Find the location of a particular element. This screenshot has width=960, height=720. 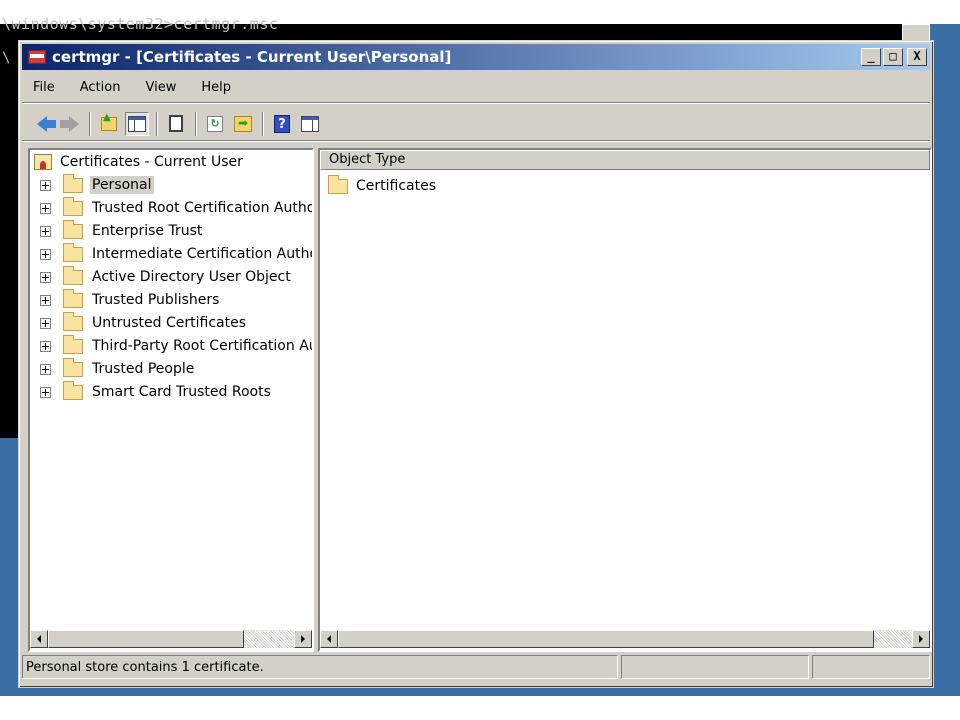

view-icon is located at coordinates (310, 123).